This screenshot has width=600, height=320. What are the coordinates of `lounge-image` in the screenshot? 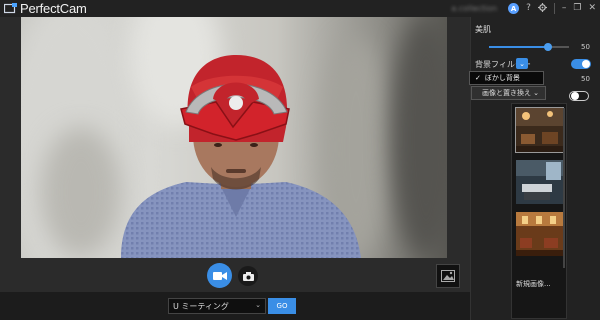 It's located at (539, 130).